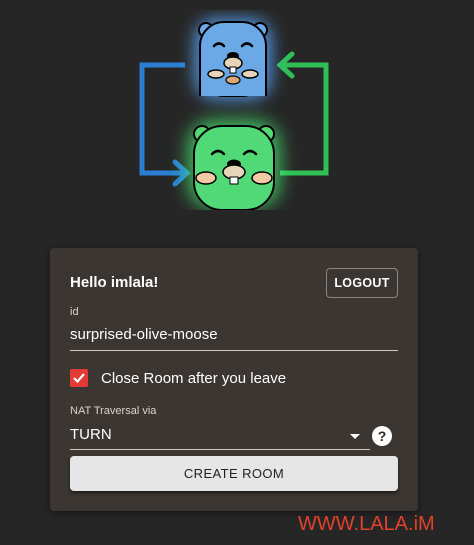 This screenshot has height=545, width=474. Describe the element at coordinates (144, 334) in the screenshot. I see `id-value: surprised-olive-moose` at that location.